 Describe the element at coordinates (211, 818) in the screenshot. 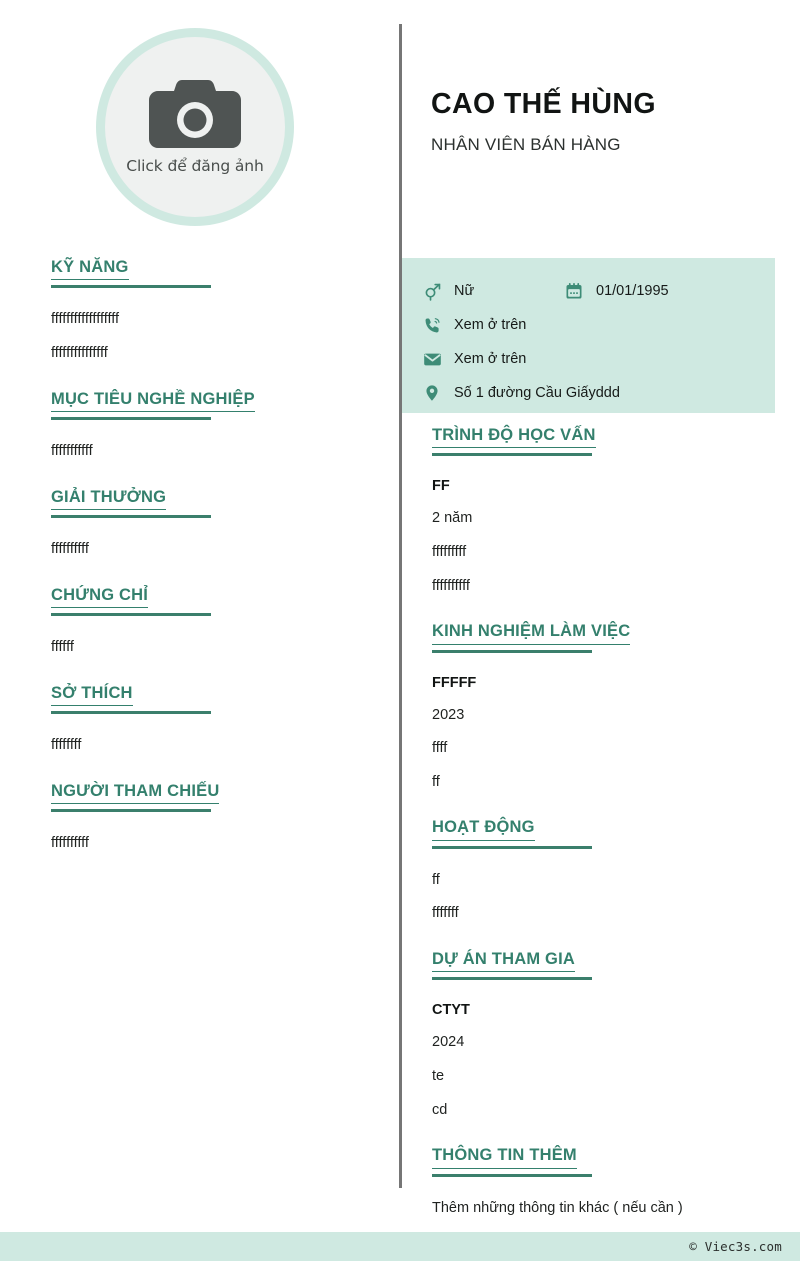

I see `section-references: NGƯỜI THAM CHIẾU ffffffffff` at that location.